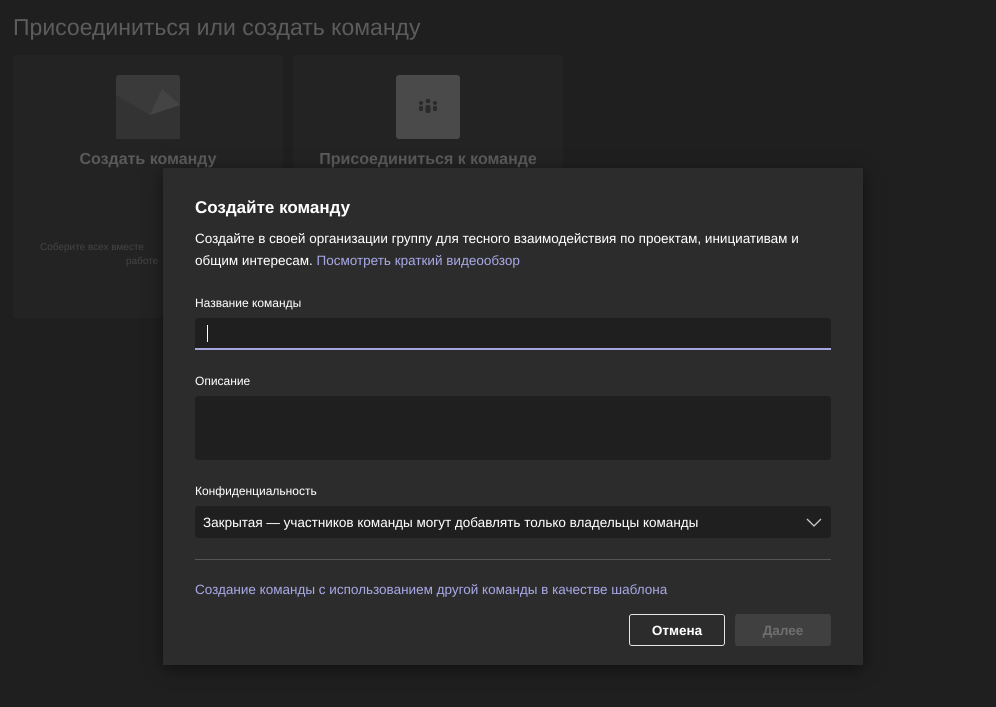  Describe the element at coordinates (148, 107) in the screenshot. I see `placeholder-image-icon` at that location.